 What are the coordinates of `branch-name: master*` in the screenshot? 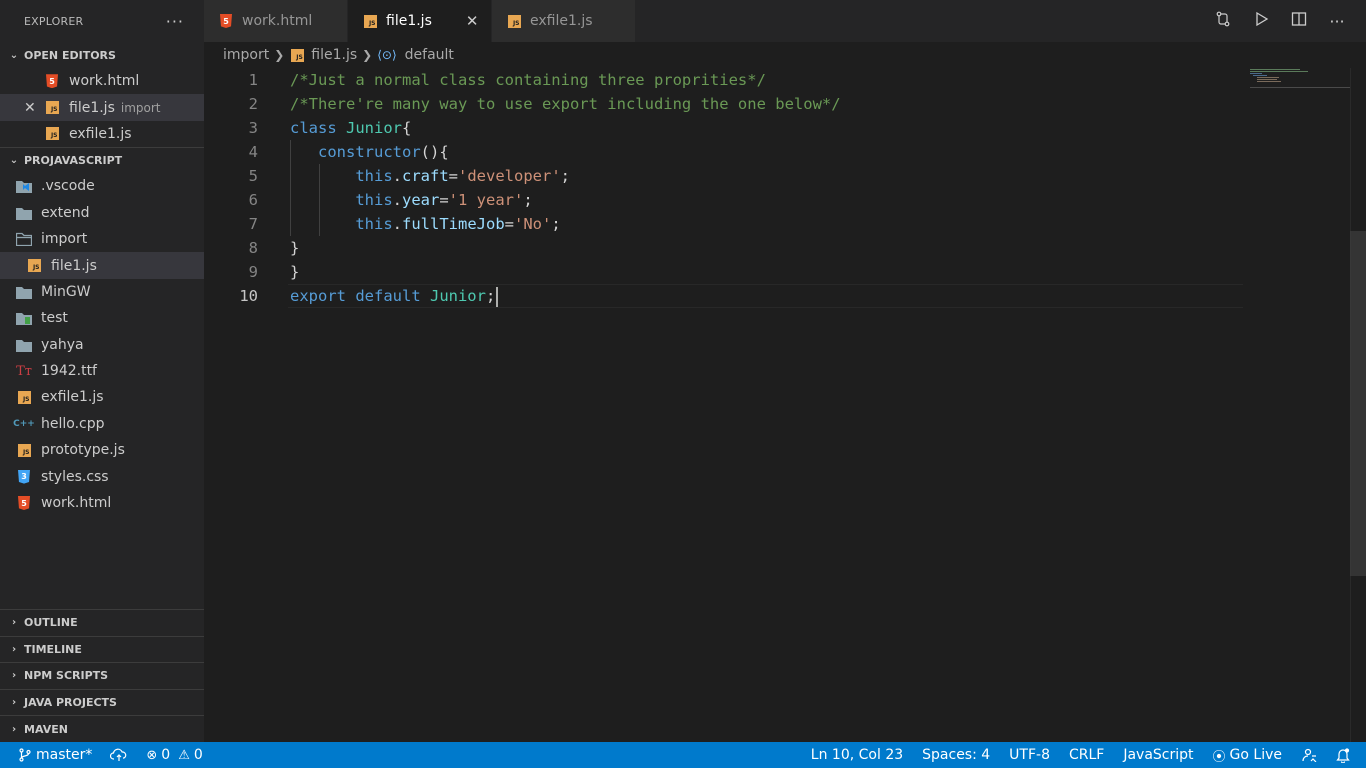 It's located at (64, 755).